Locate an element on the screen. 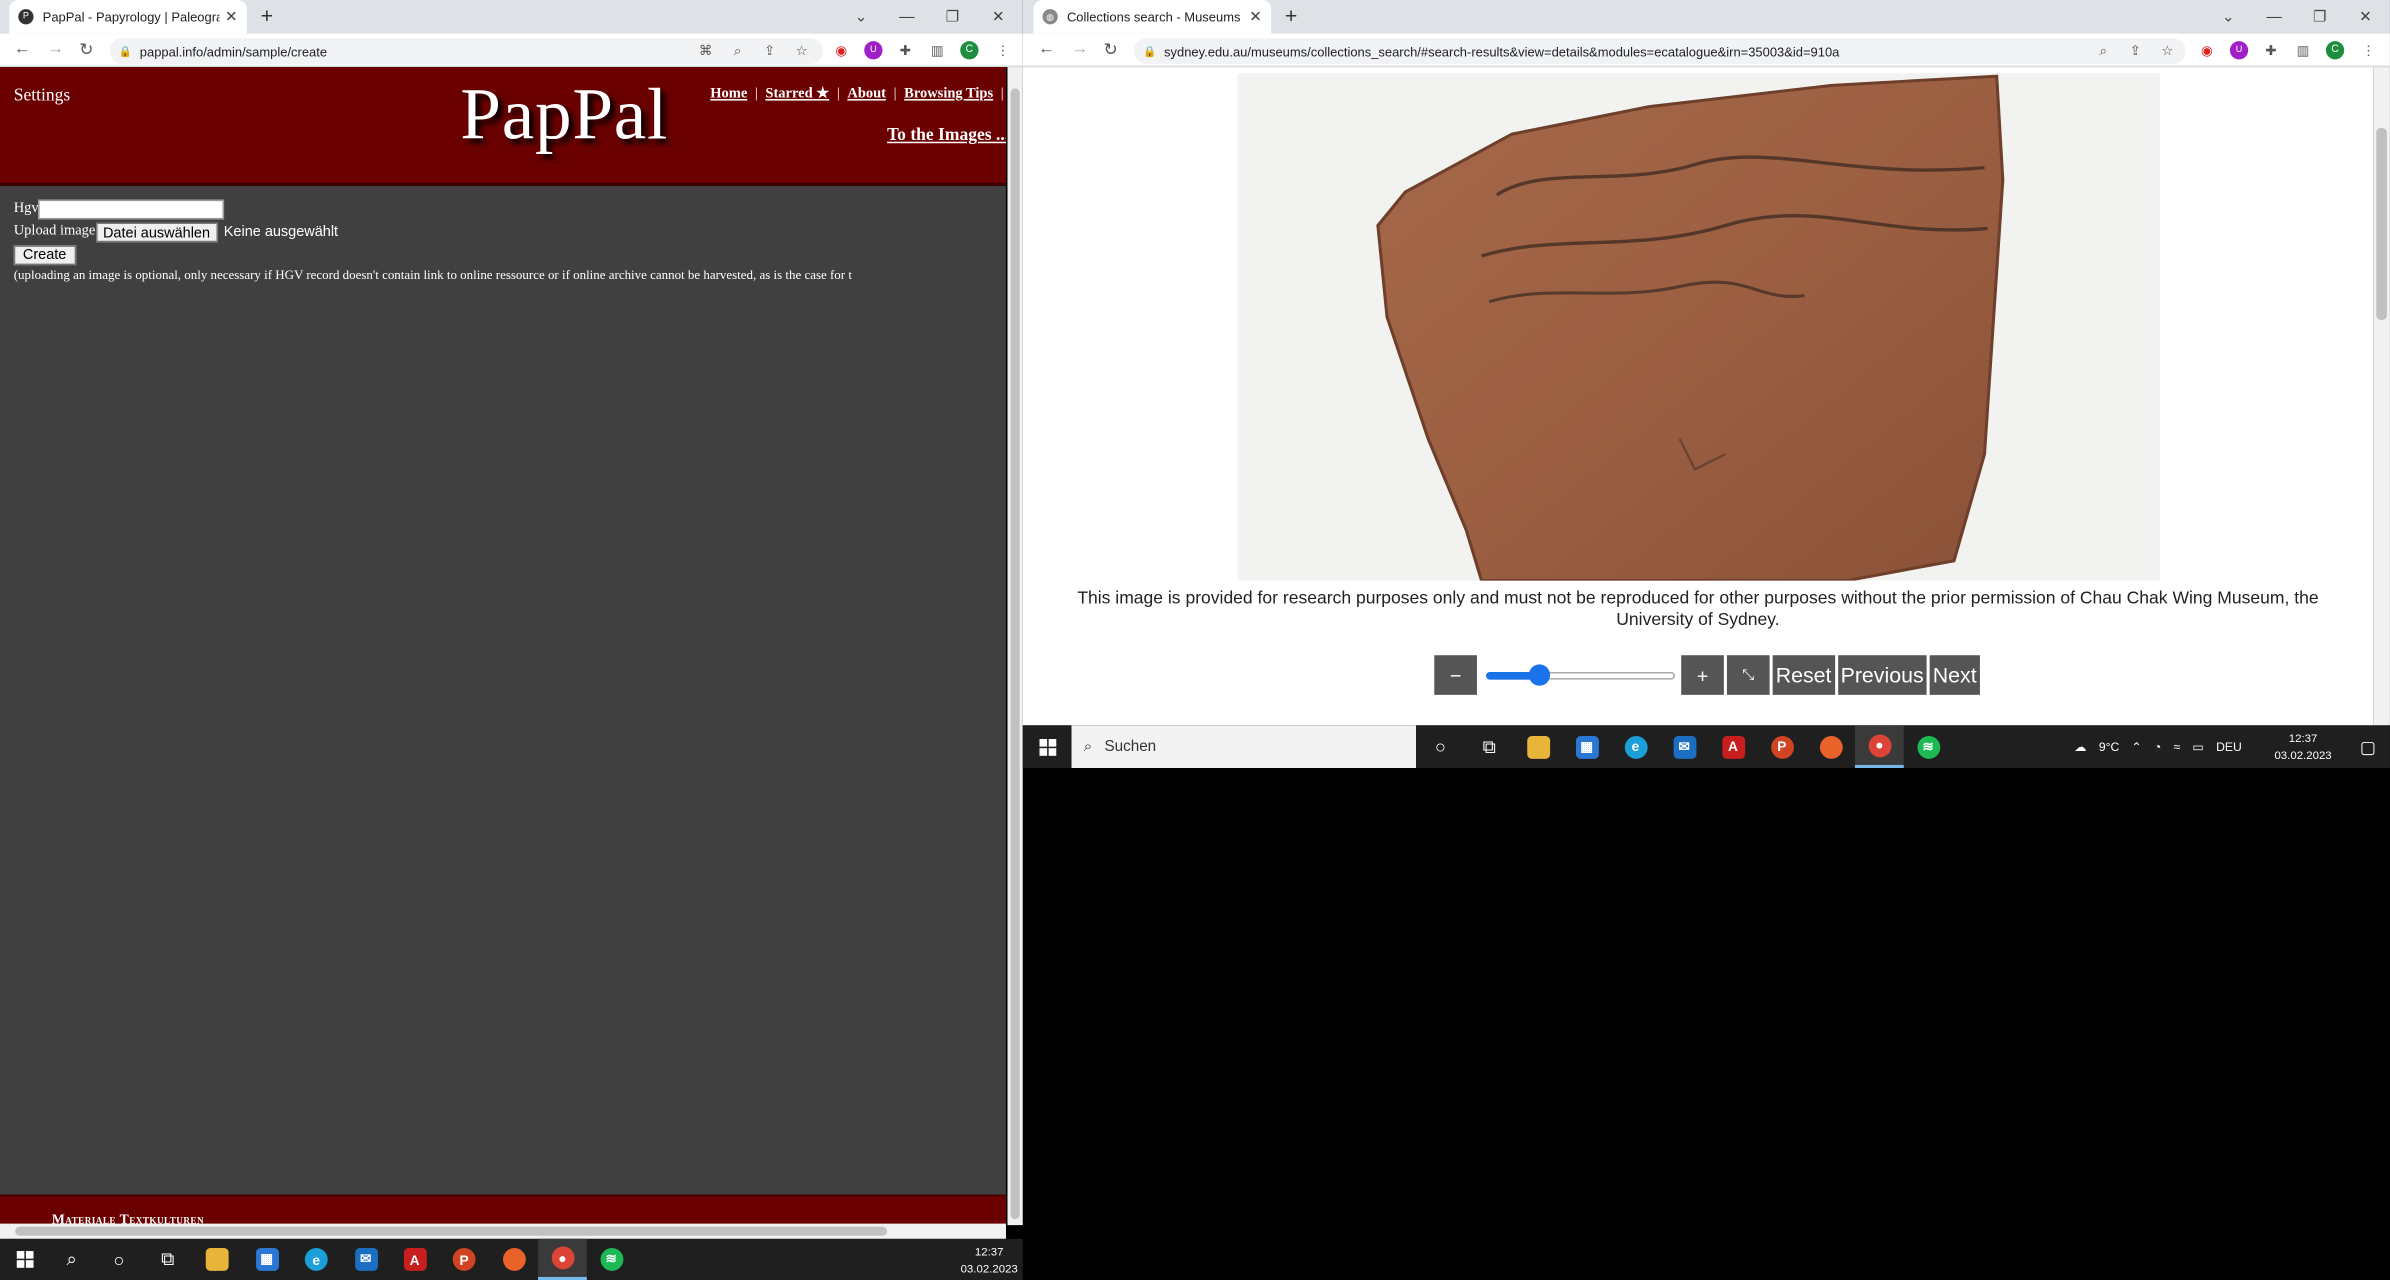  store-icon: ▦ is located at coordinates (1586, 746).